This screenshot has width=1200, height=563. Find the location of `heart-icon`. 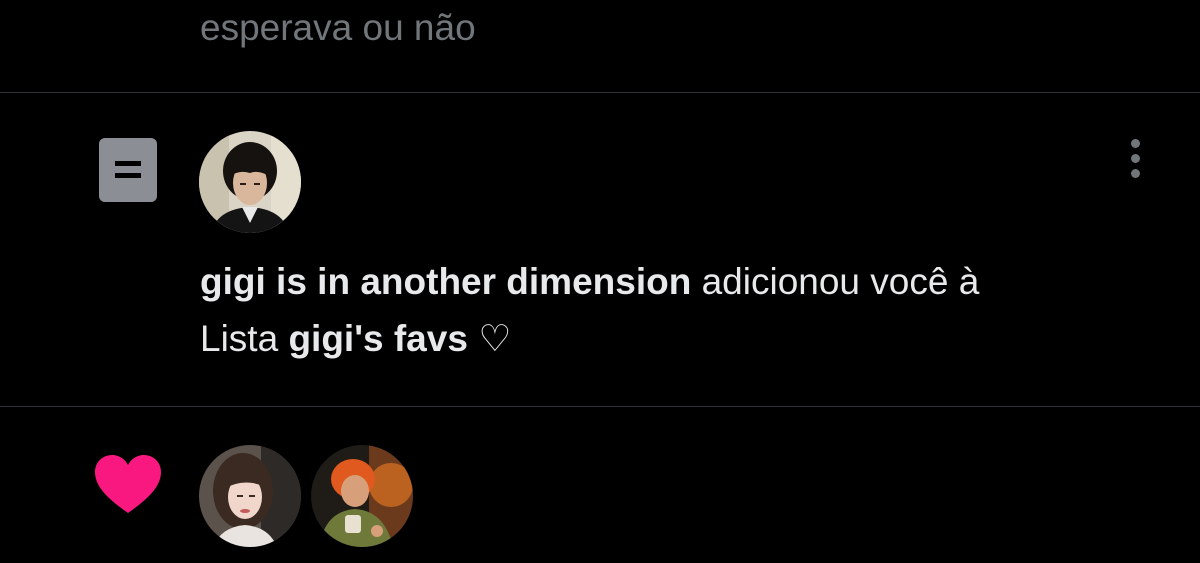

heart-icon is located at coordinates (128, 485).